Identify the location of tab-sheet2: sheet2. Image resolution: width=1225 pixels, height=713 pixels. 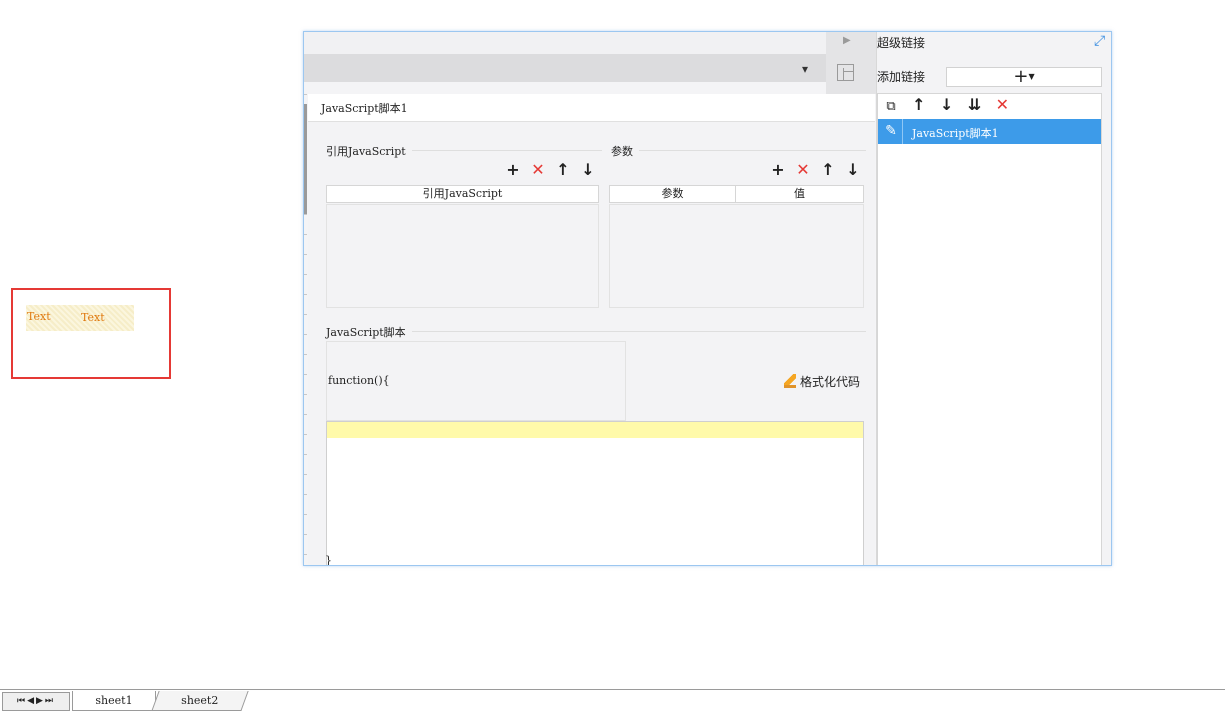
(200, 701).